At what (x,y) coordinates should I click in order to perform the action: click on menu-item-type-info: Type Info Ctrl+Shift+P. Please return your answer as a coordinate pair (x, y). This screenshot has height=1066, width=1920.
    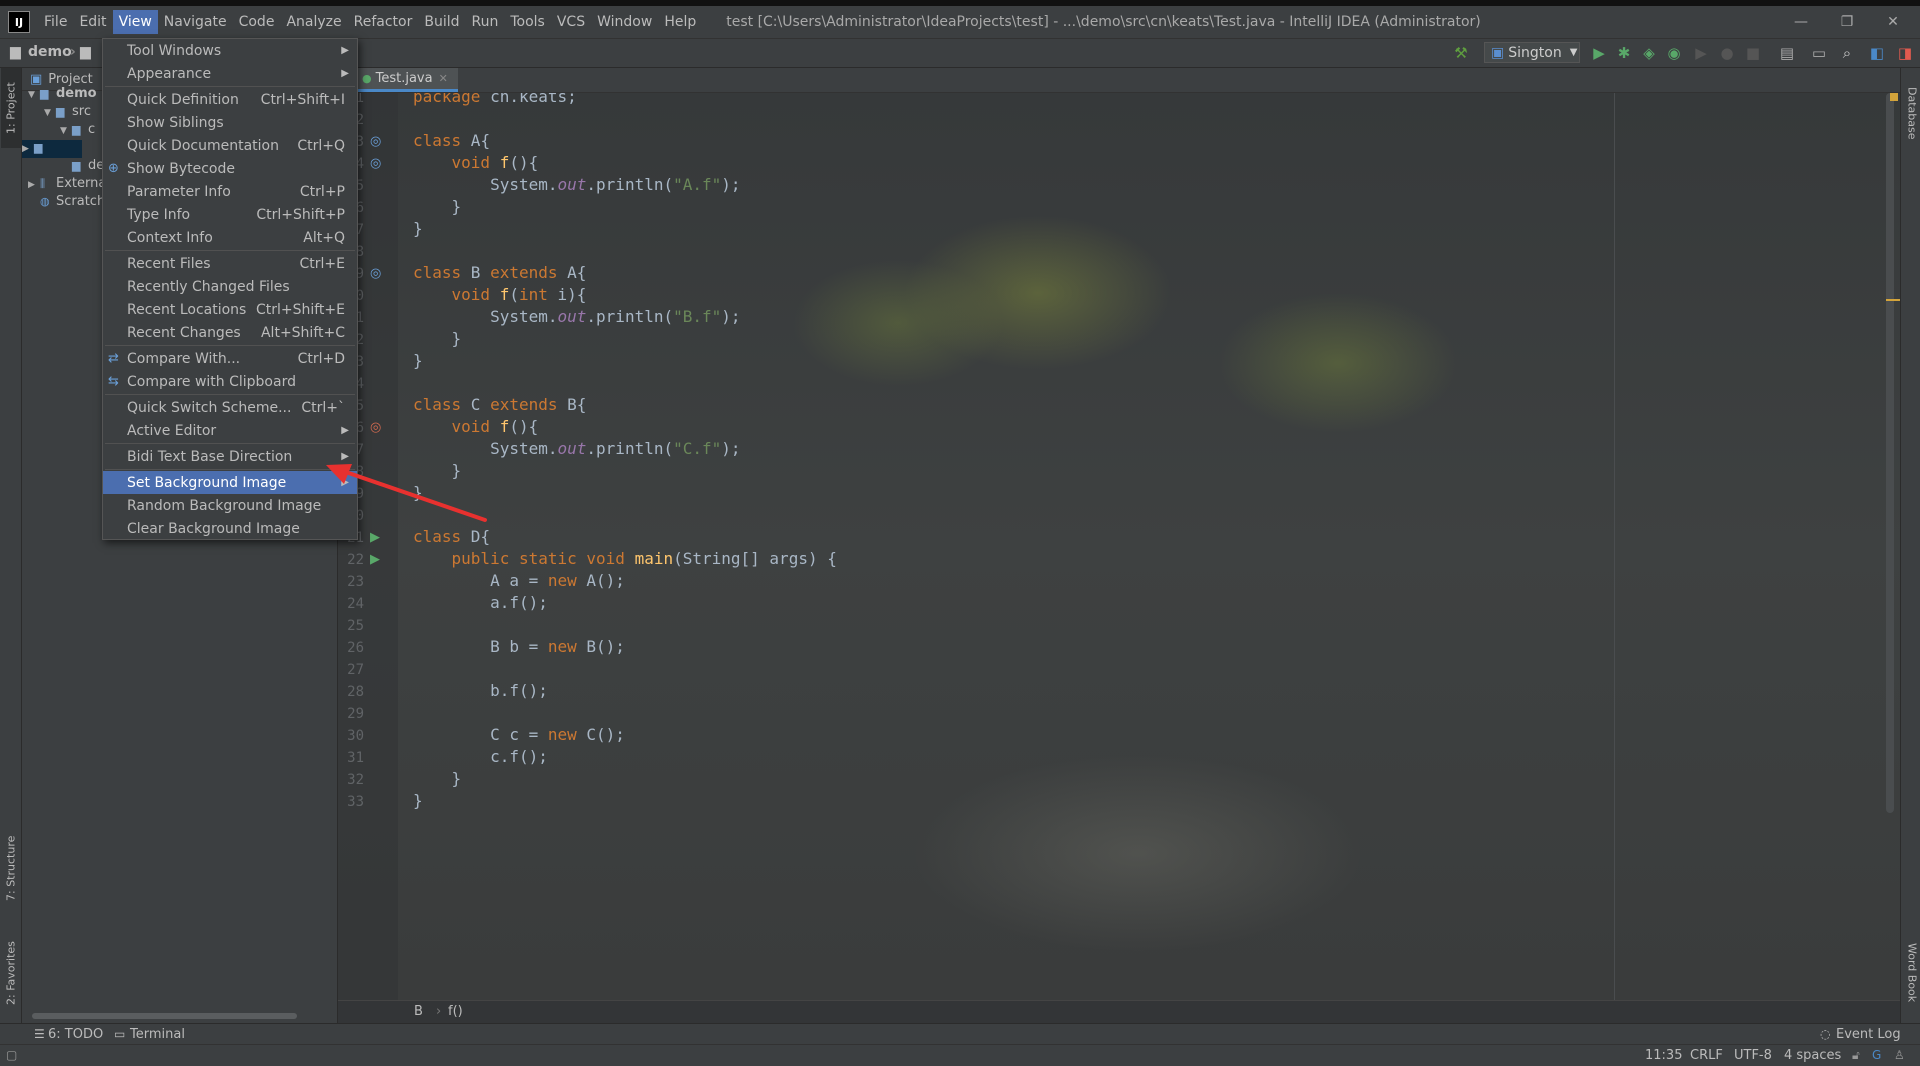
    Looking at the image, I should click on (230, 214).